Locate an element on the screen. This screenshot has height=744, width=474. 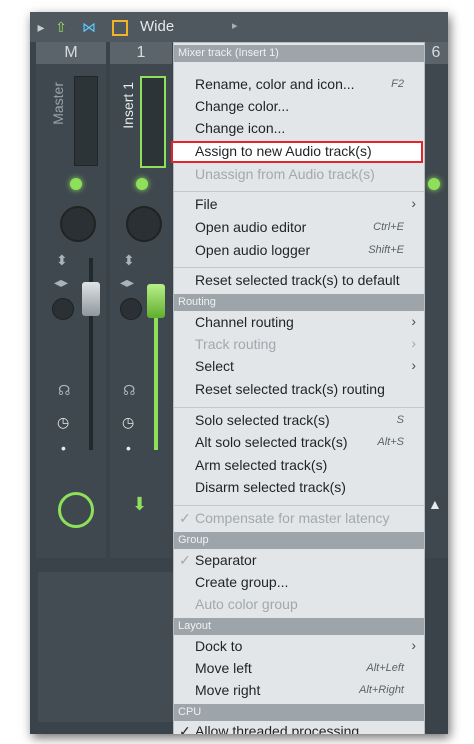
insert1-strip-header: 1 is located at coordinates (141, 53).